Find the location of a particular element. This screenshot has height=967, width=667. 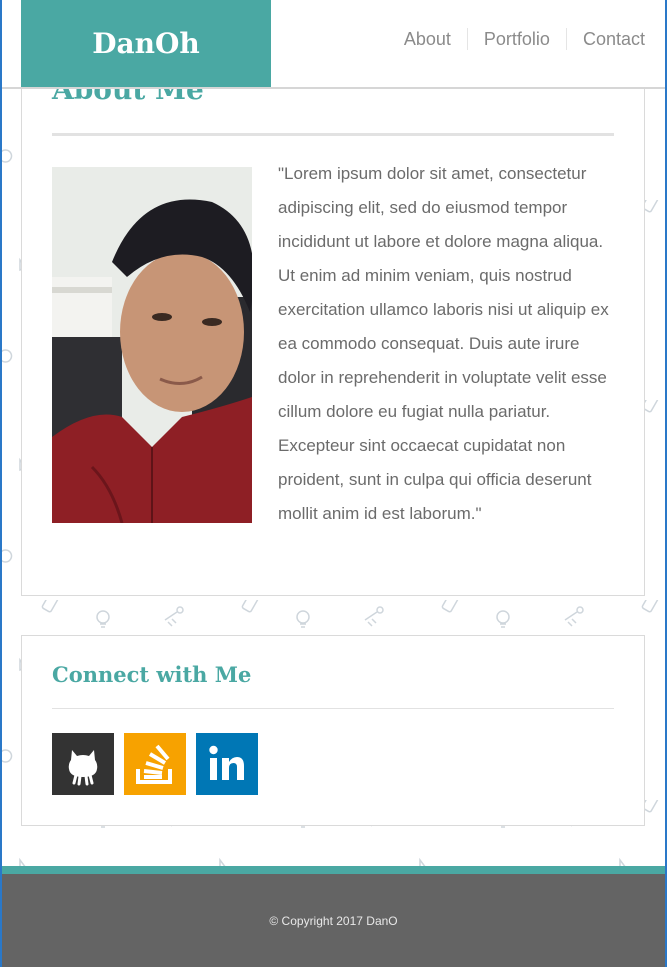

about-divider is located at coordinates (333, 134).